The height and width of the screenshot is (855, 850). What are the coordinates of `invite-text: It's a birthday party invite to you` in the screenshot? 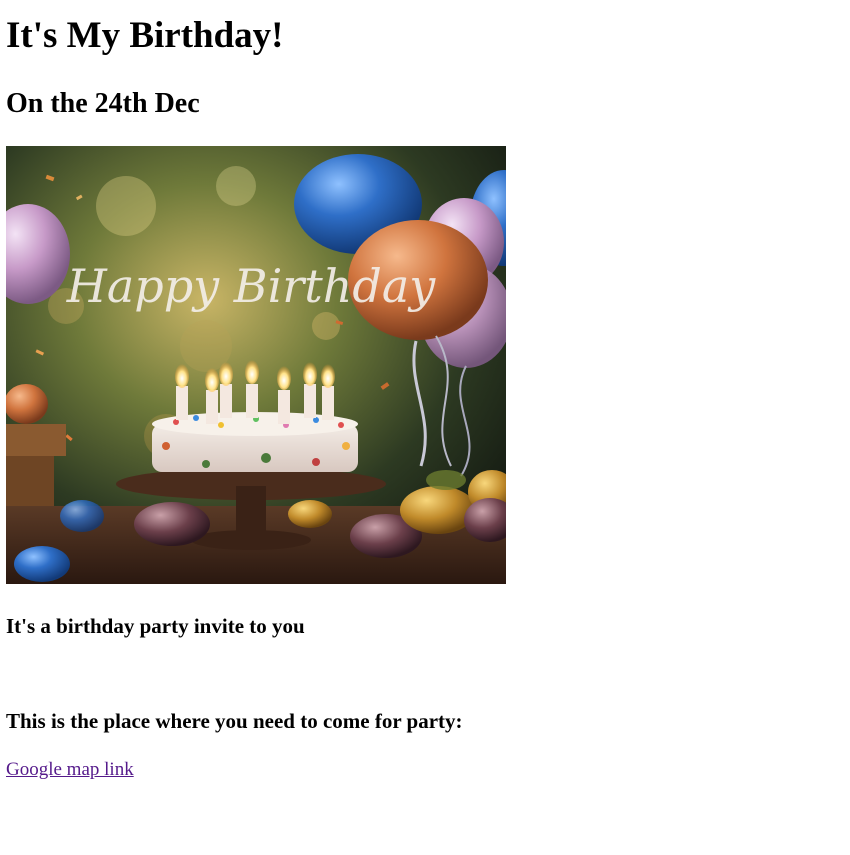 It's located at (155, 626).